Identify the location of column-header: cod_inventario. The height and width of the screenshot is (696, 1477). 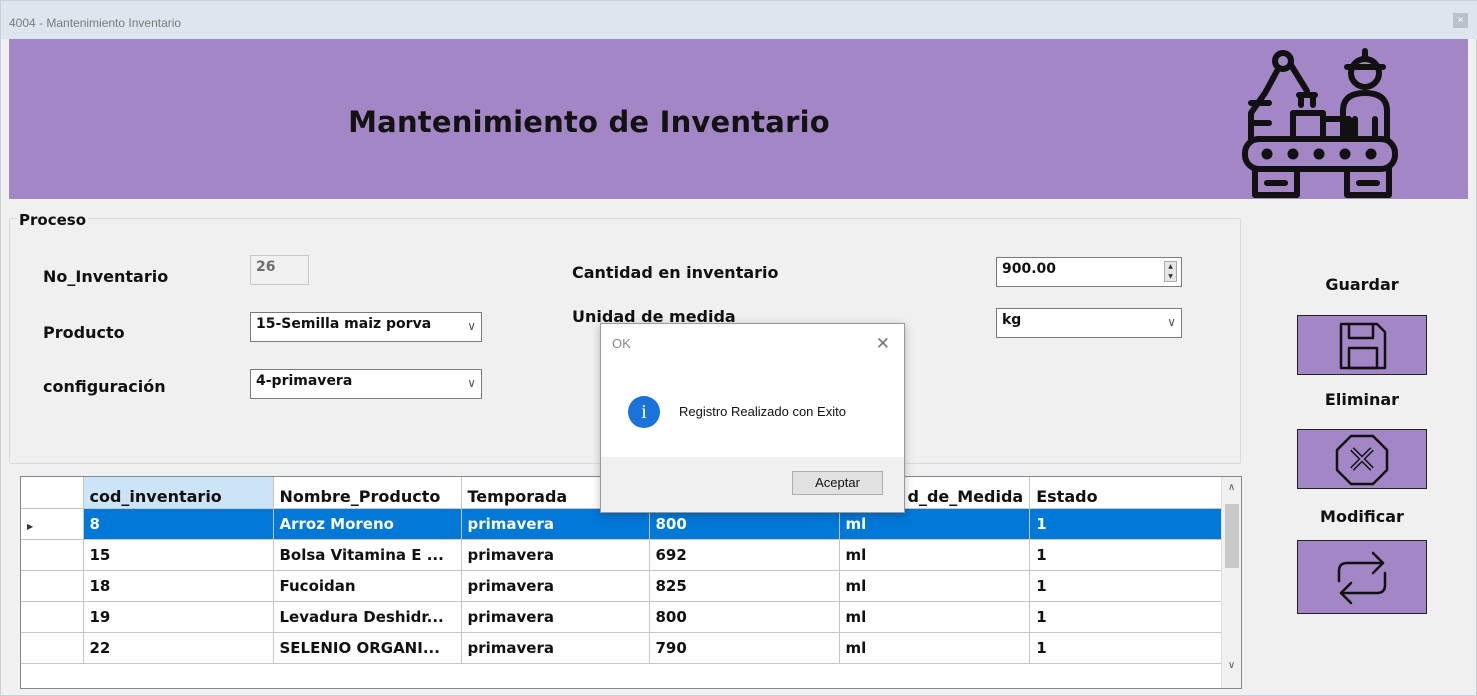
(178, 493).